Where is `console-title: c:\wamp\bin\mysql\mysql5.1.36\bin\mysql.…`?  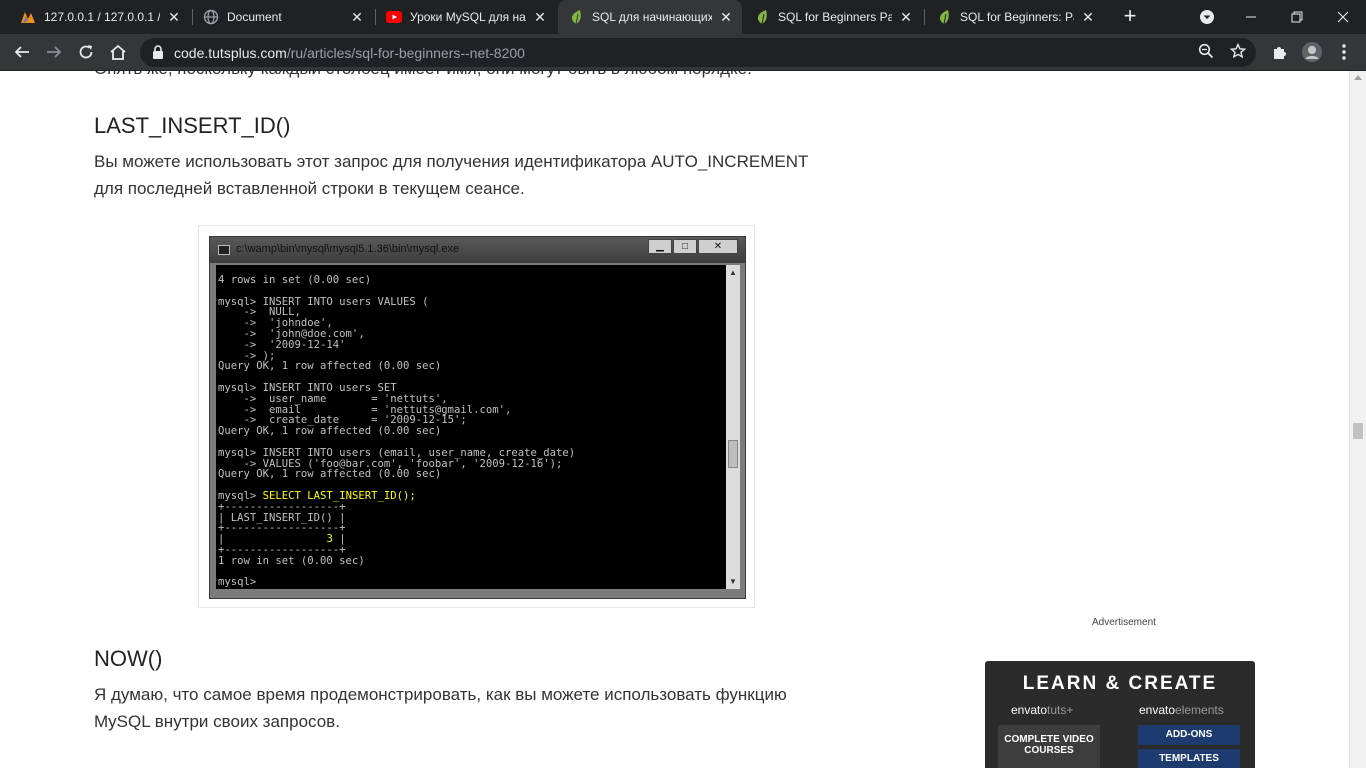
console-title: c:\wamp\bin\mysql\mysql5.1.36\bin\mysql.… is located at coordinates (348, 249).